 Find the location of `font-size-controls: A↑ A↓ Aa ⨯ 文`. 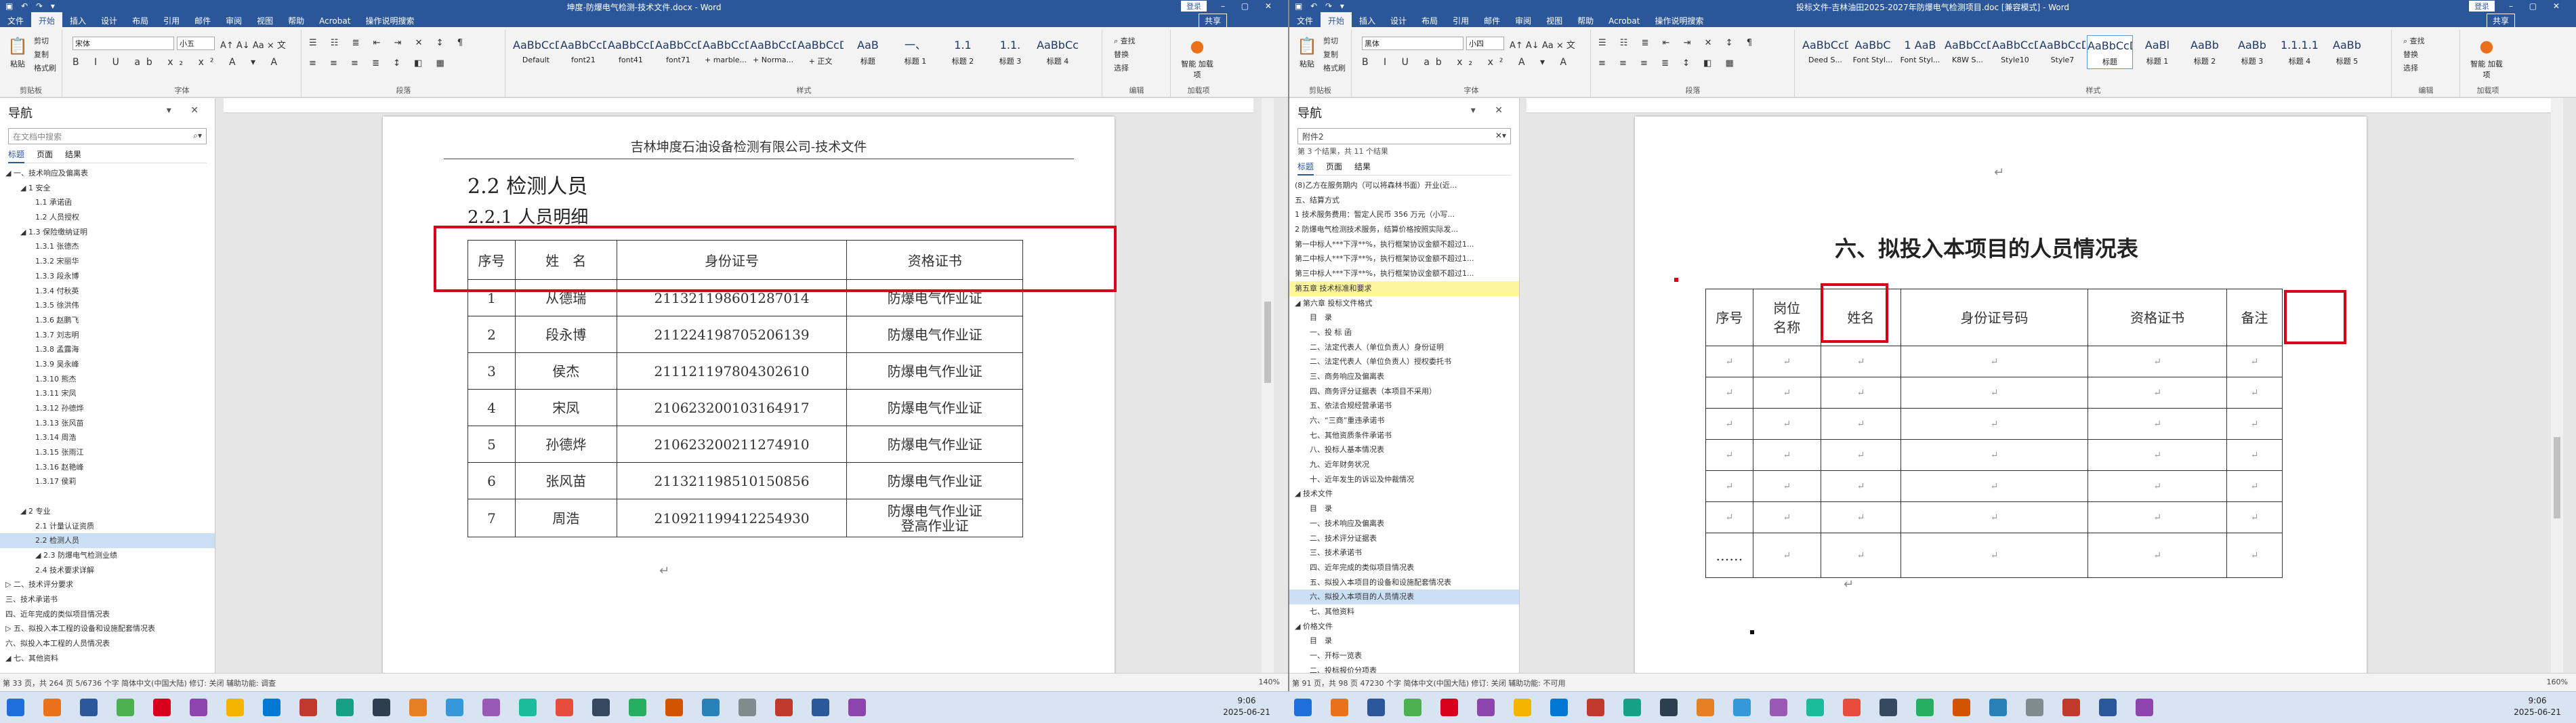

font-size-controls: A↑ A↓ Aa ⨯ 文 is located at coordinates (253, 45).